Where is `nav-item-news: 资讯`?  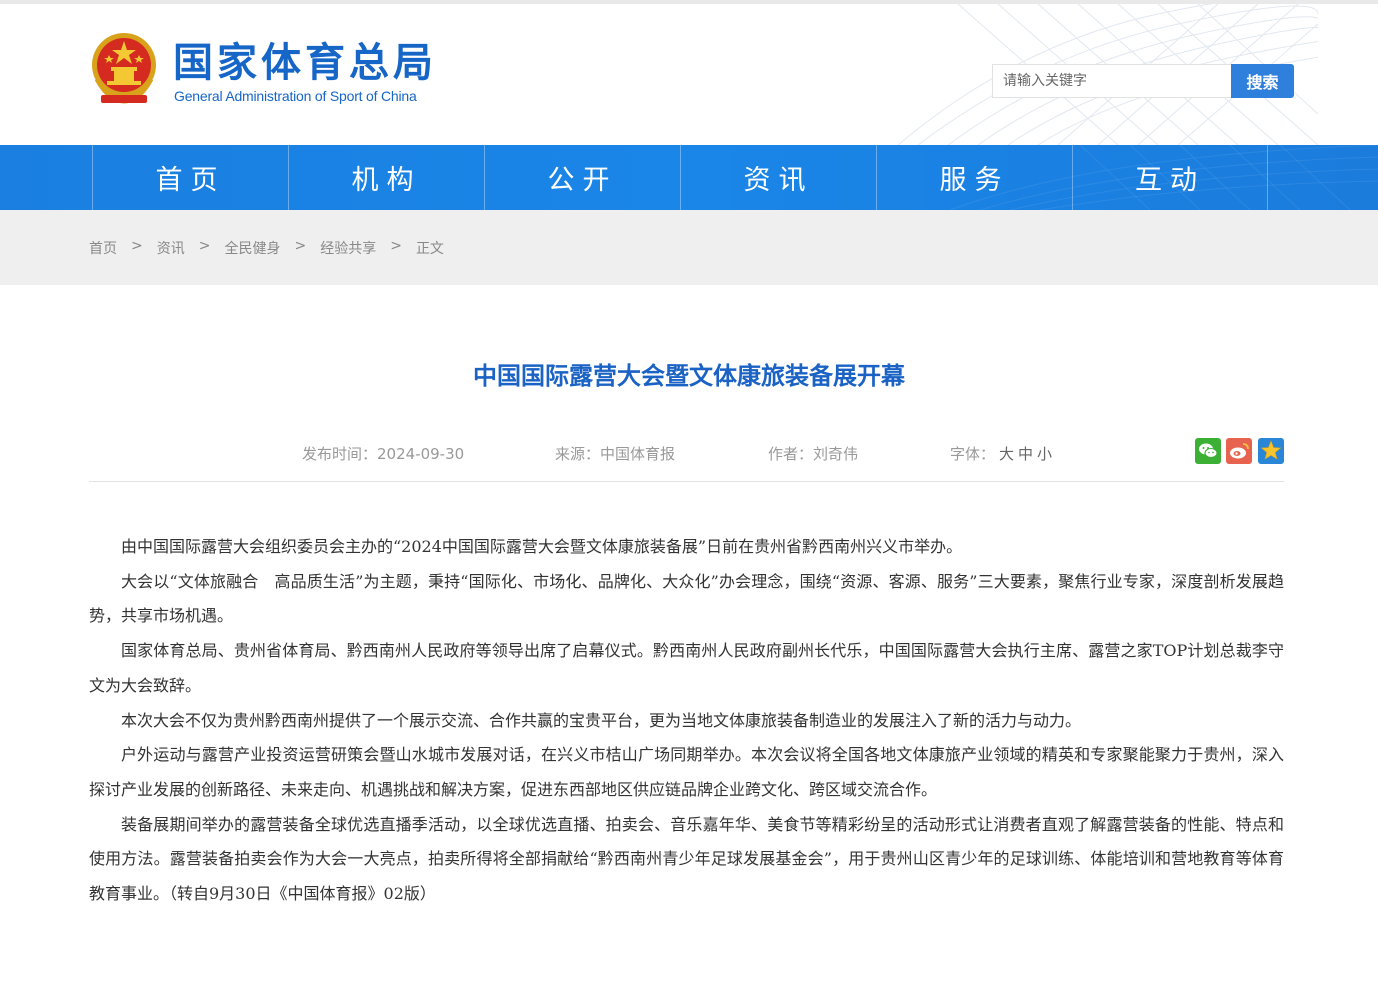
nav-item-news: 资讯 is located at coordinates (778, 177).